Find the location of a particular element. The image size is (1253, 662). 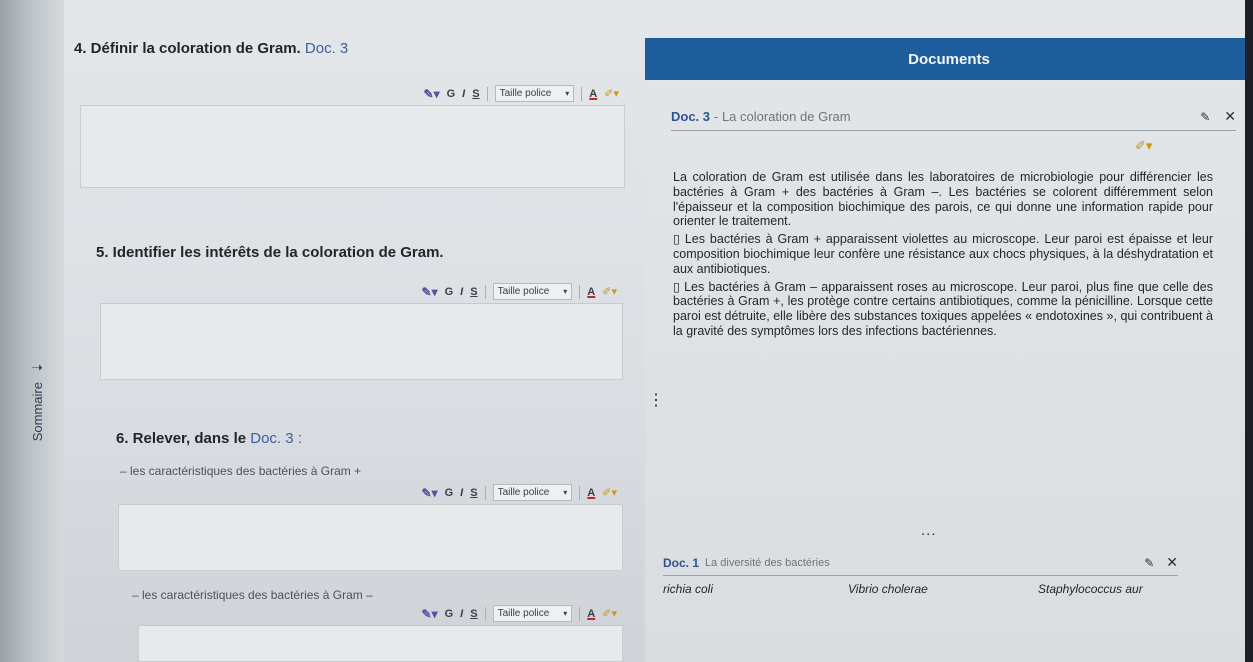

question-4: 4. Définir la coloration de Gram. Doc. 3 is located at coordinates (211, 48).